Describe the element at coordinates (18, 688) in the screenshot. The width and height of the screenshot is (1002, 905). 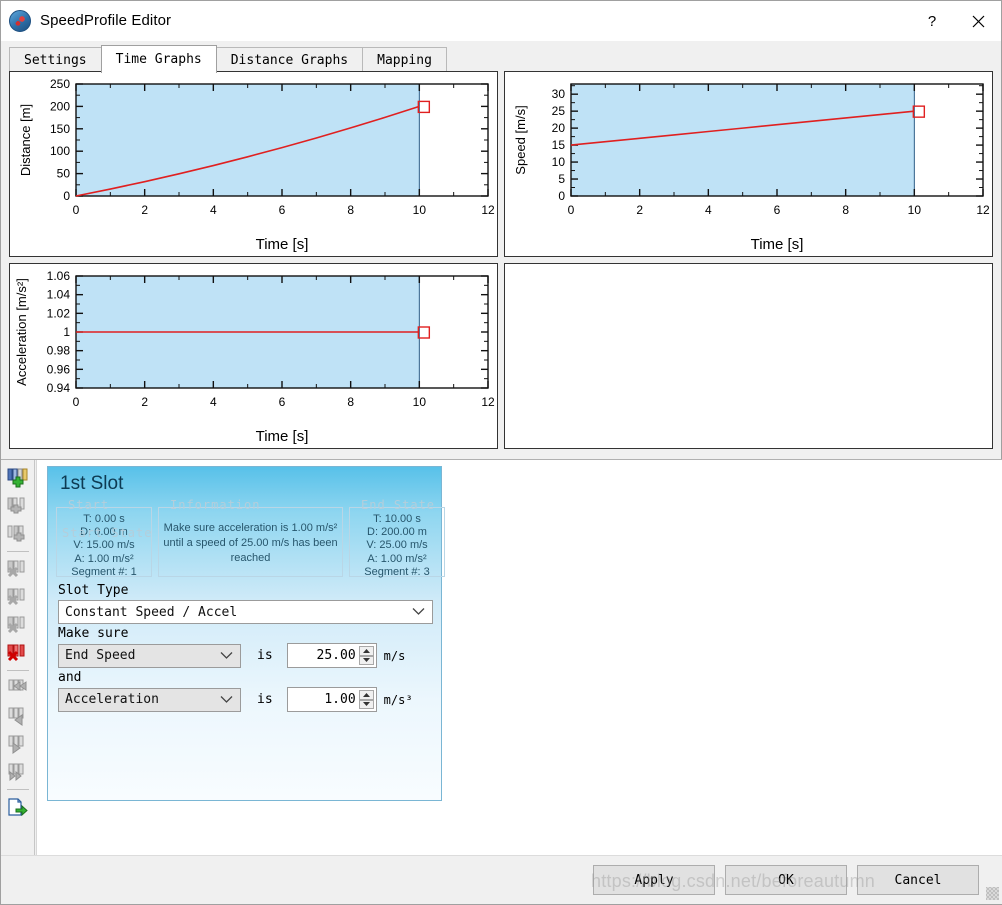
I see `move-slot-first-icon` at that location.